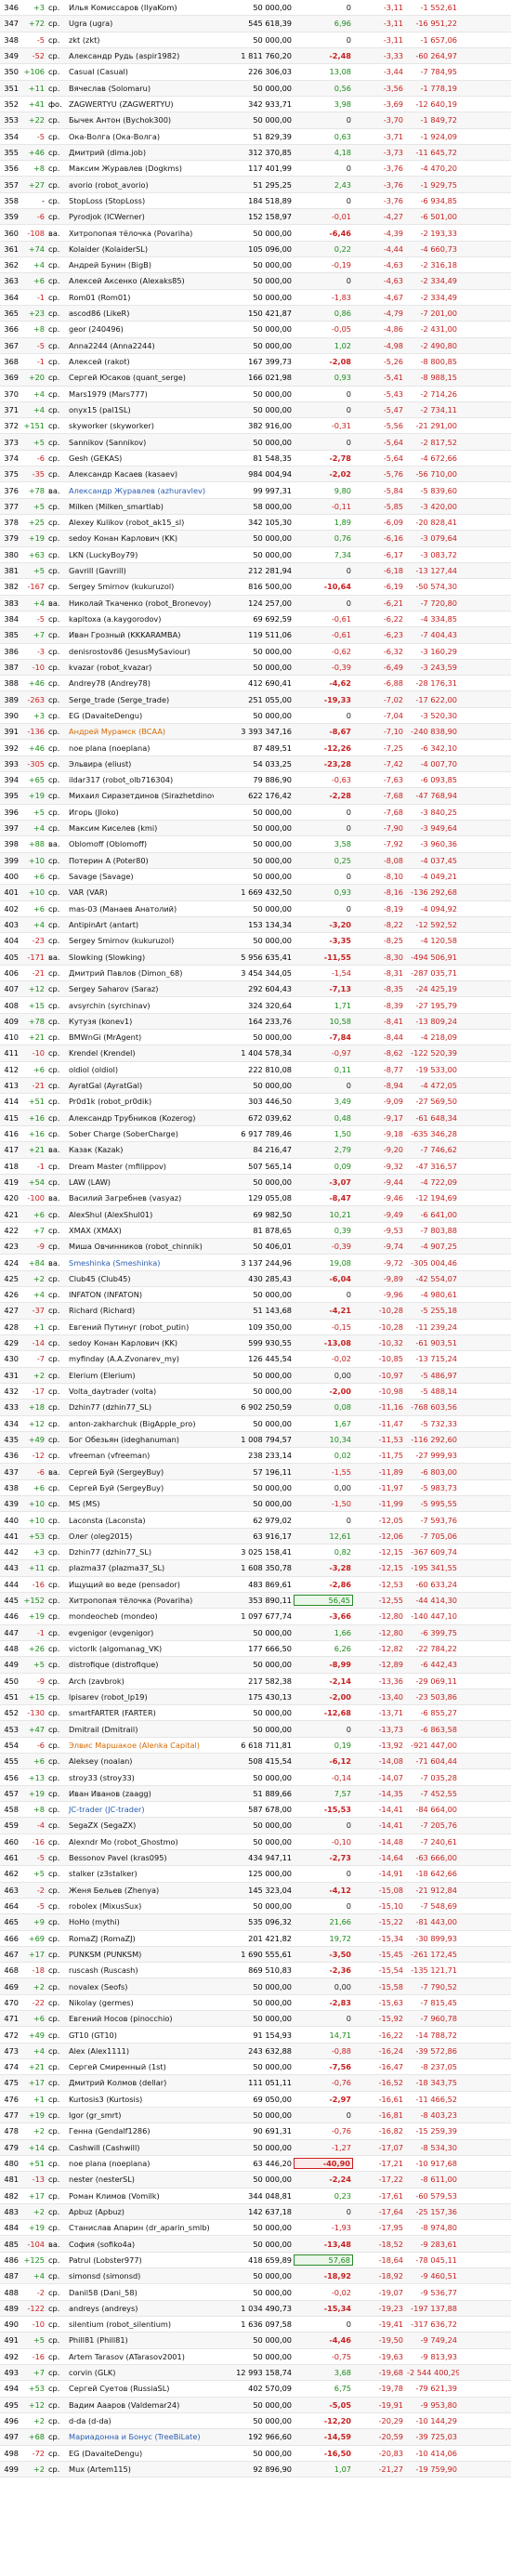 The width and height of the screenshot is (511, 2576). I want to click on trader-name-cell: Эльвира (eliust), so click(140, 764).